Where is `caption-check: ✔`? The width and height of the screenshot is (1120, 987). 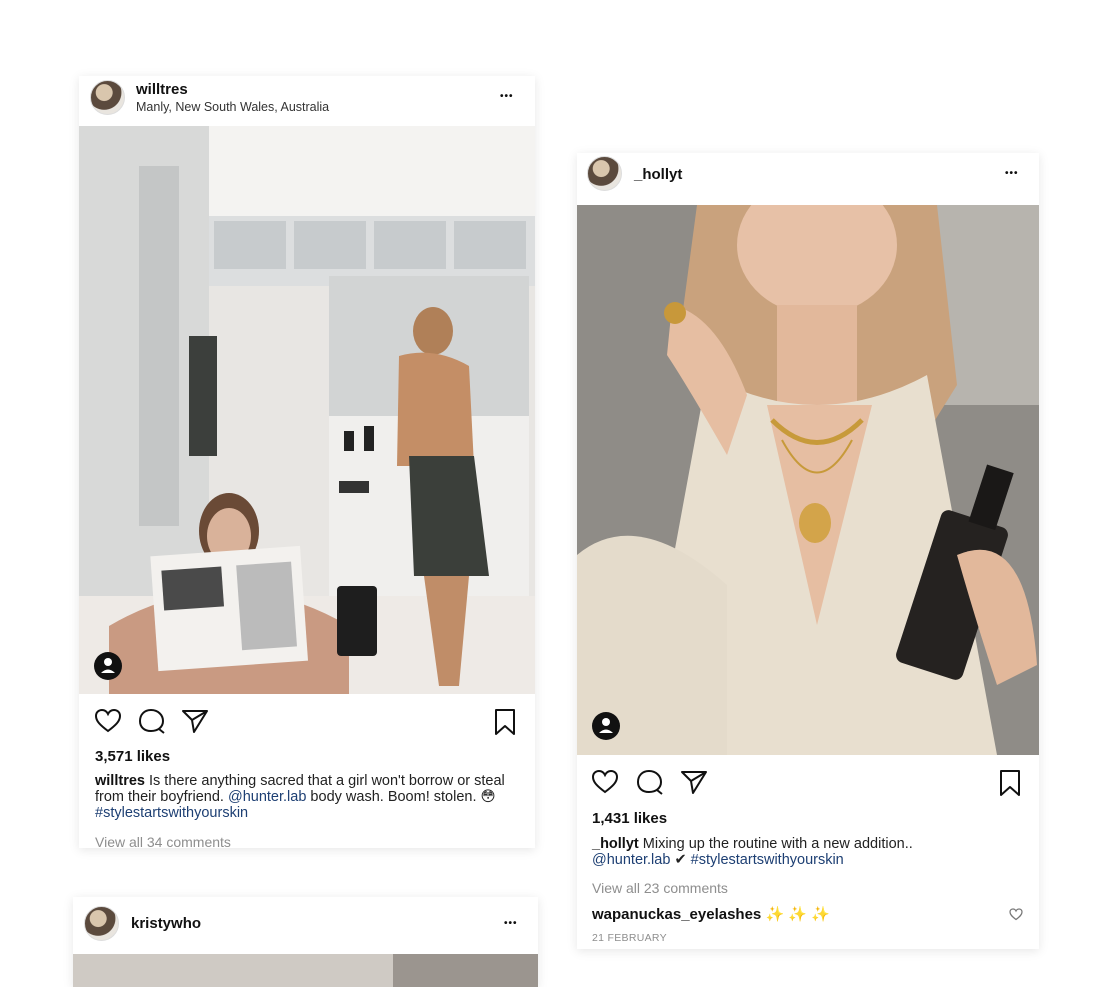
caption-check: ✔ is located at coordinates (680, 860).